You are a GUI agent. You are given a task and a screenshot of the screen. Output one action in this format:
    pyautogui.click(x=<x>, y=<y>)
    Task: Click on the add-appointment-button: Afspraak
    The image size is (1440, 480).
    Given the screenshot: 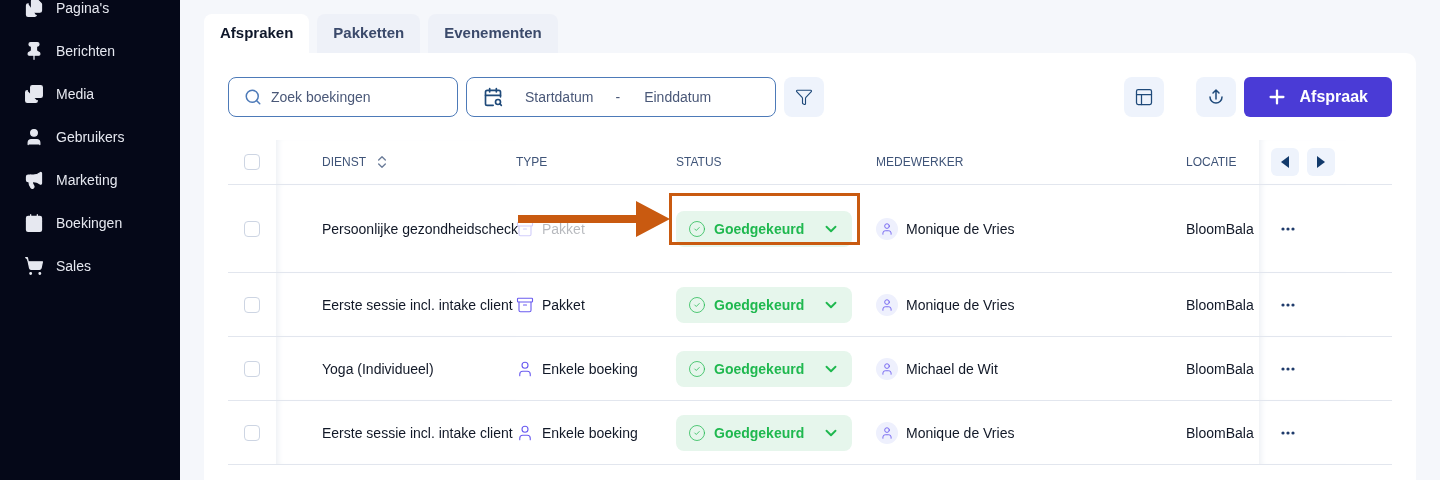 What is the action you would take?
    pyautogui.click(x=1317, y=97)
    